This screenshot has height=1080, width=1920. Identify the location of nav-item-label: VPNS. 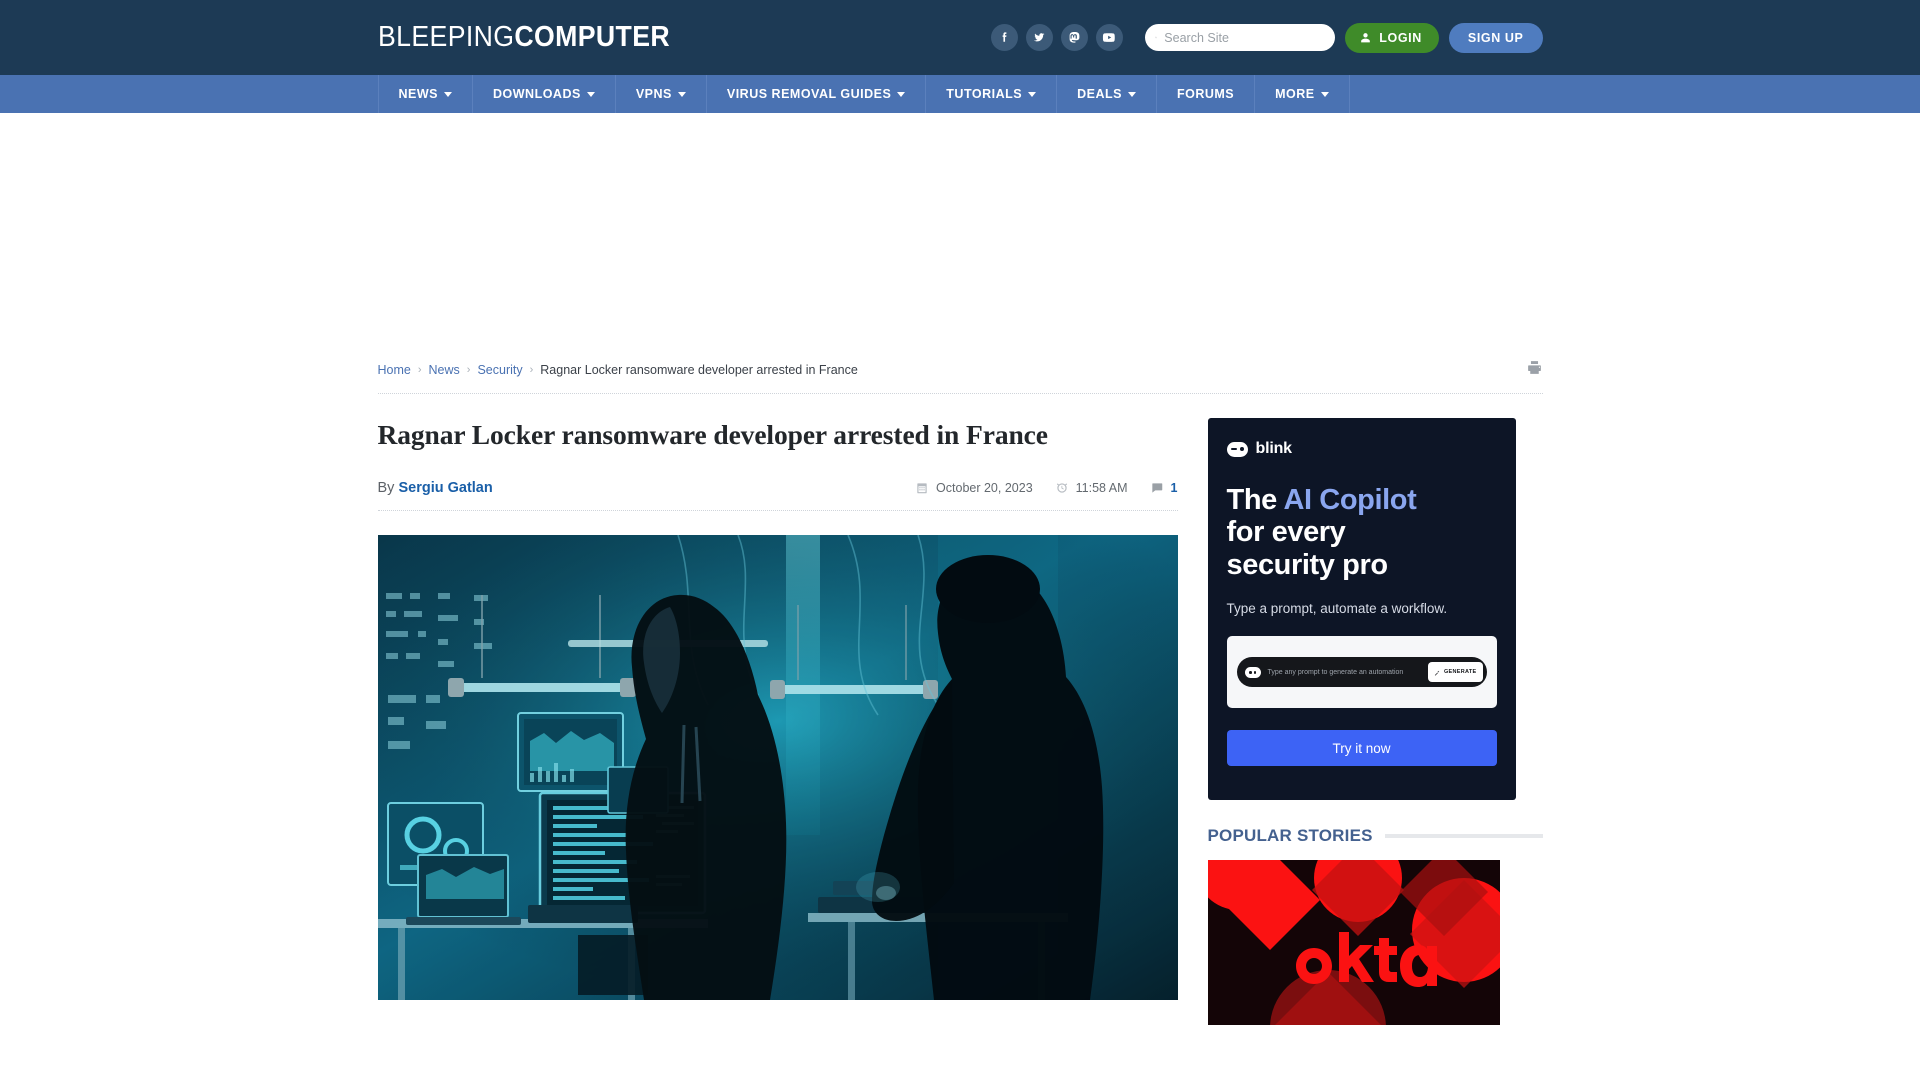
(653, 94).